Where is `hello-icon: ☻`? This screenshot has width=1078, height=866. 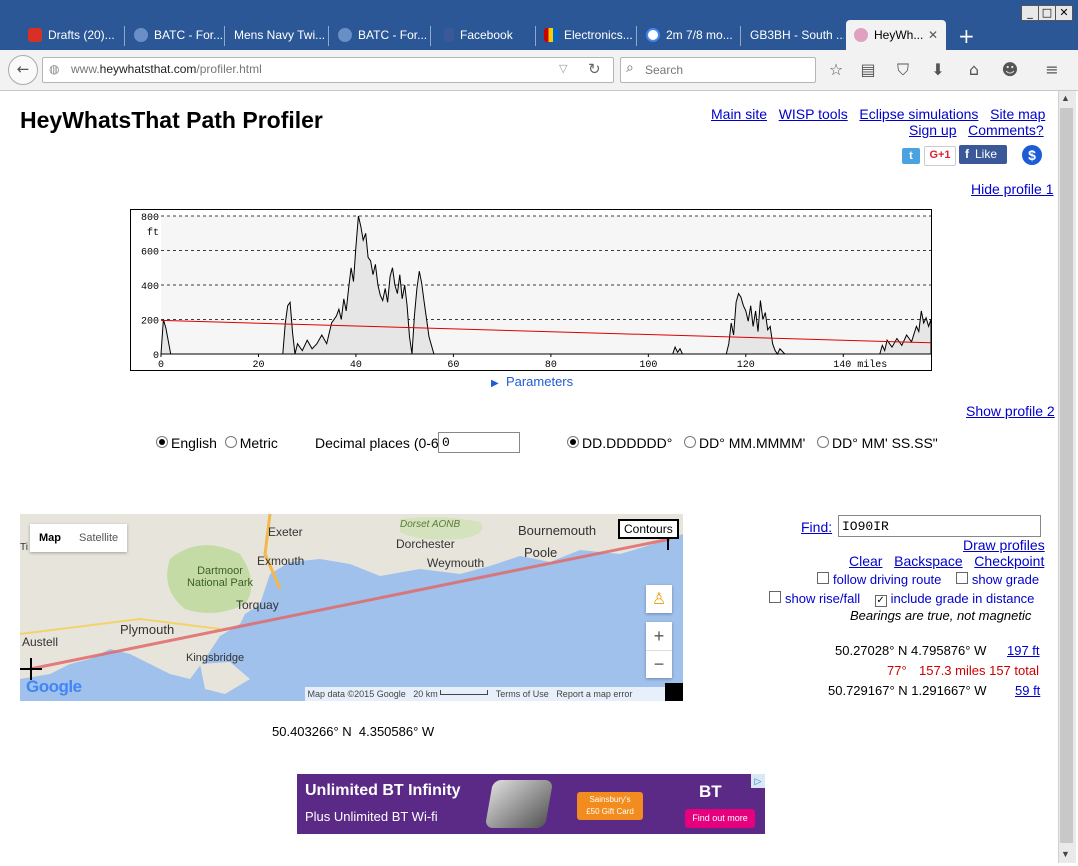 hello-icon: ☻ is located at coordinates (1010, 70).